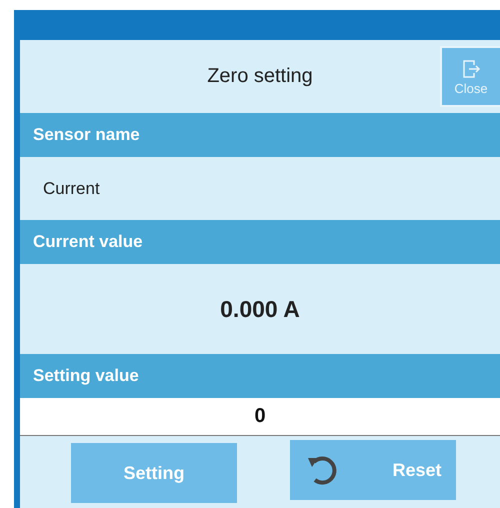  What do you see at coordinates (470, 76) in the screenshot?
I see `close-button: Close` at bounding box center [470, 76].